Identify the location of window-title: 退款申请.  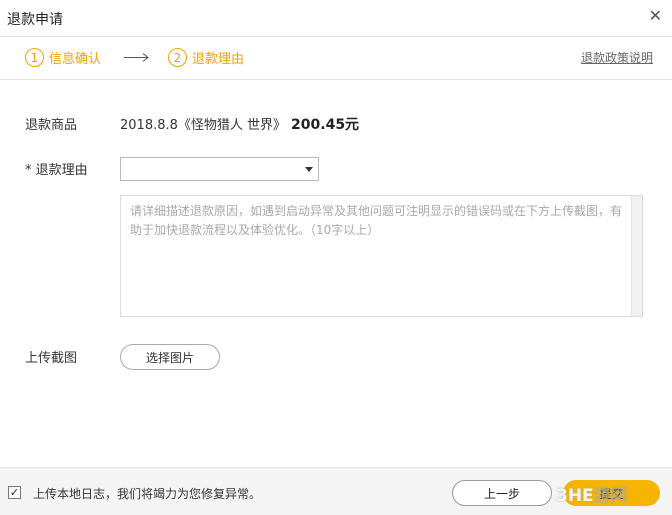
(35, 20).